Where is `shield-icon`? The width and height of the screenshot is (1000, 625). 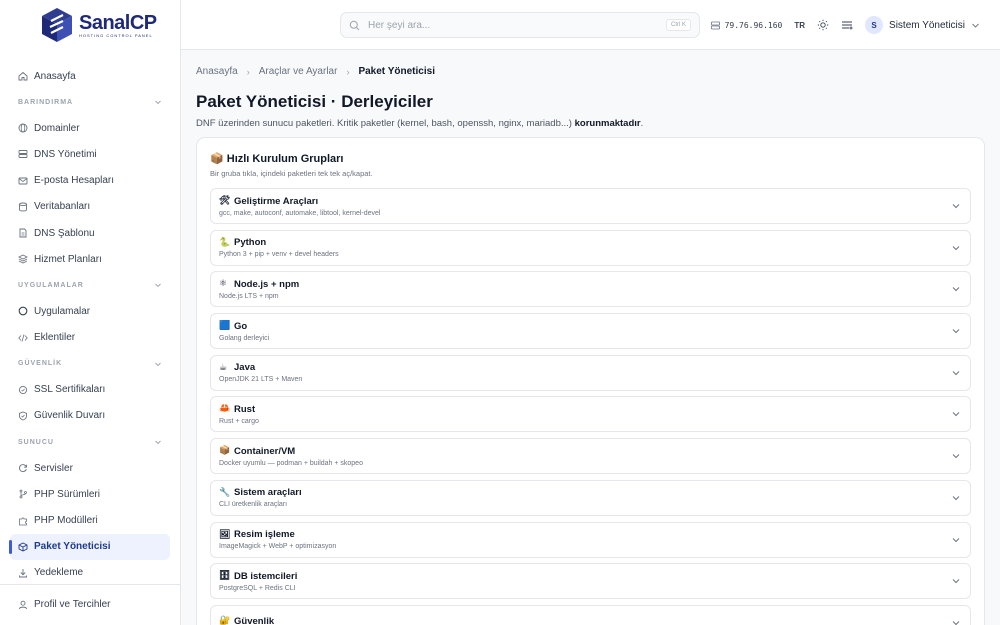 shield-icon is located at coordinates (23, 416).